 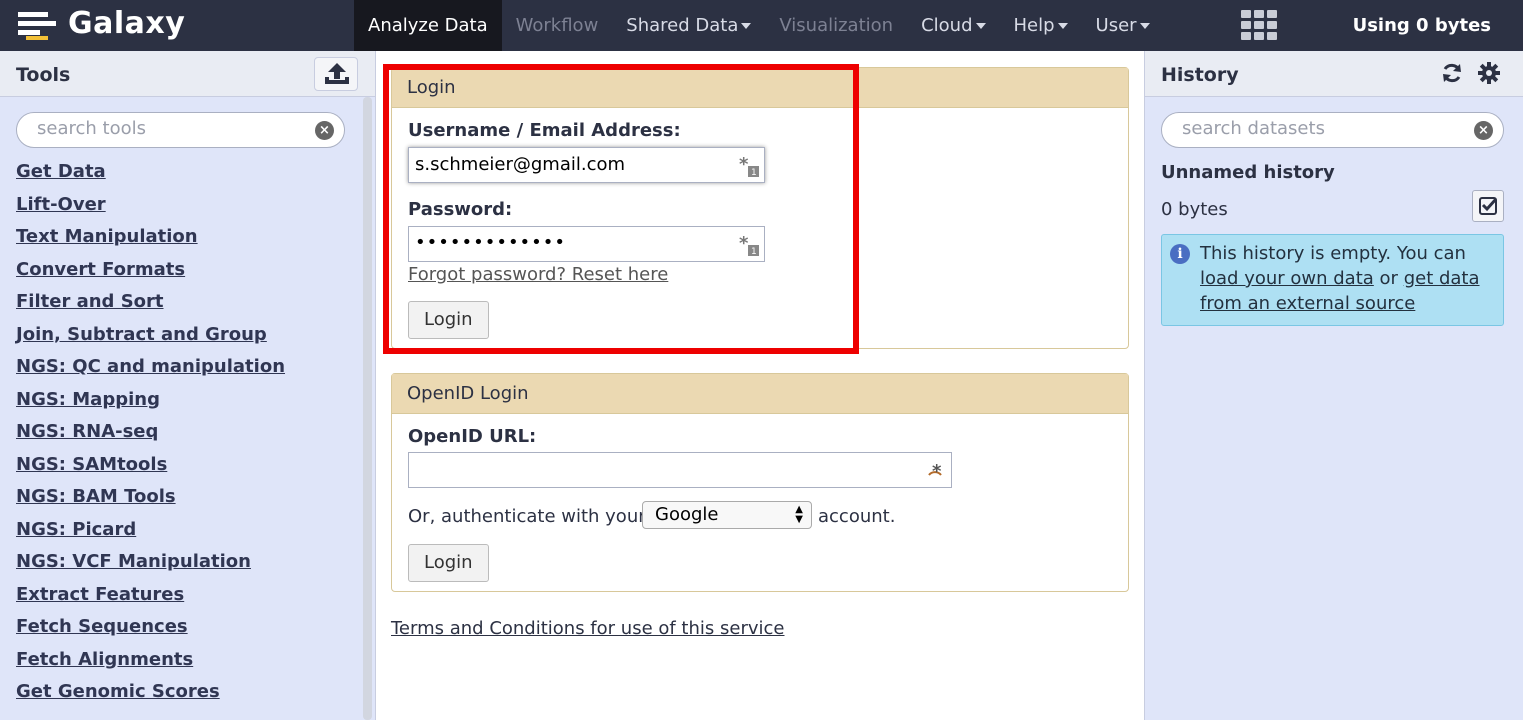 What do you see at coordinates (43, 75) in the screenshot?
I see `tools-title: Tools` at bounding box center [43, 75].